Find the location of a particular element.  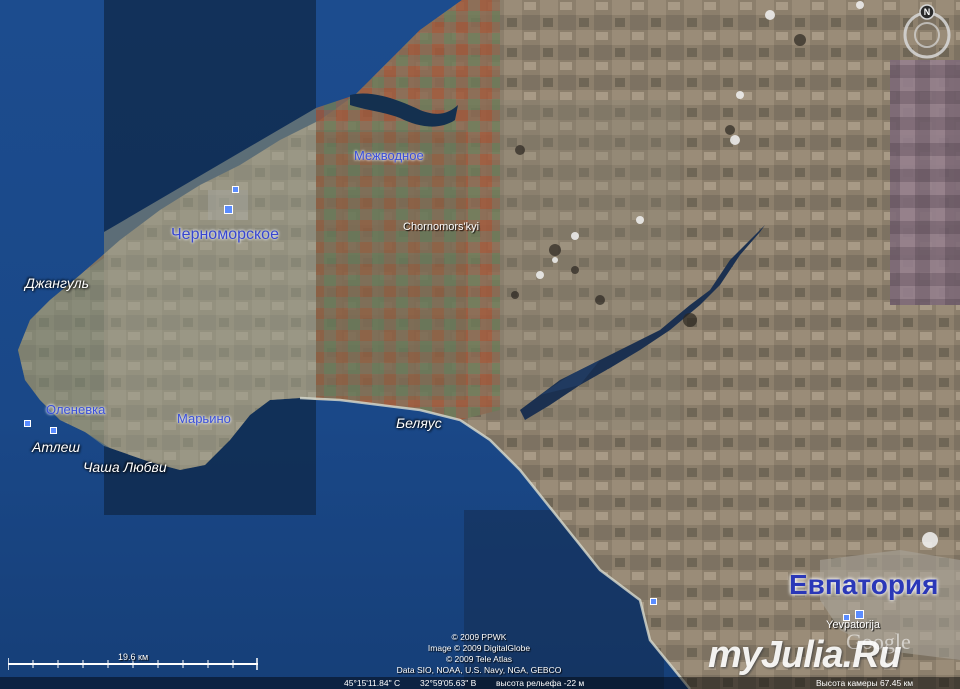

status-camera-altitude: Высота камеры 67.45 км is located at coordinates (865, 683).